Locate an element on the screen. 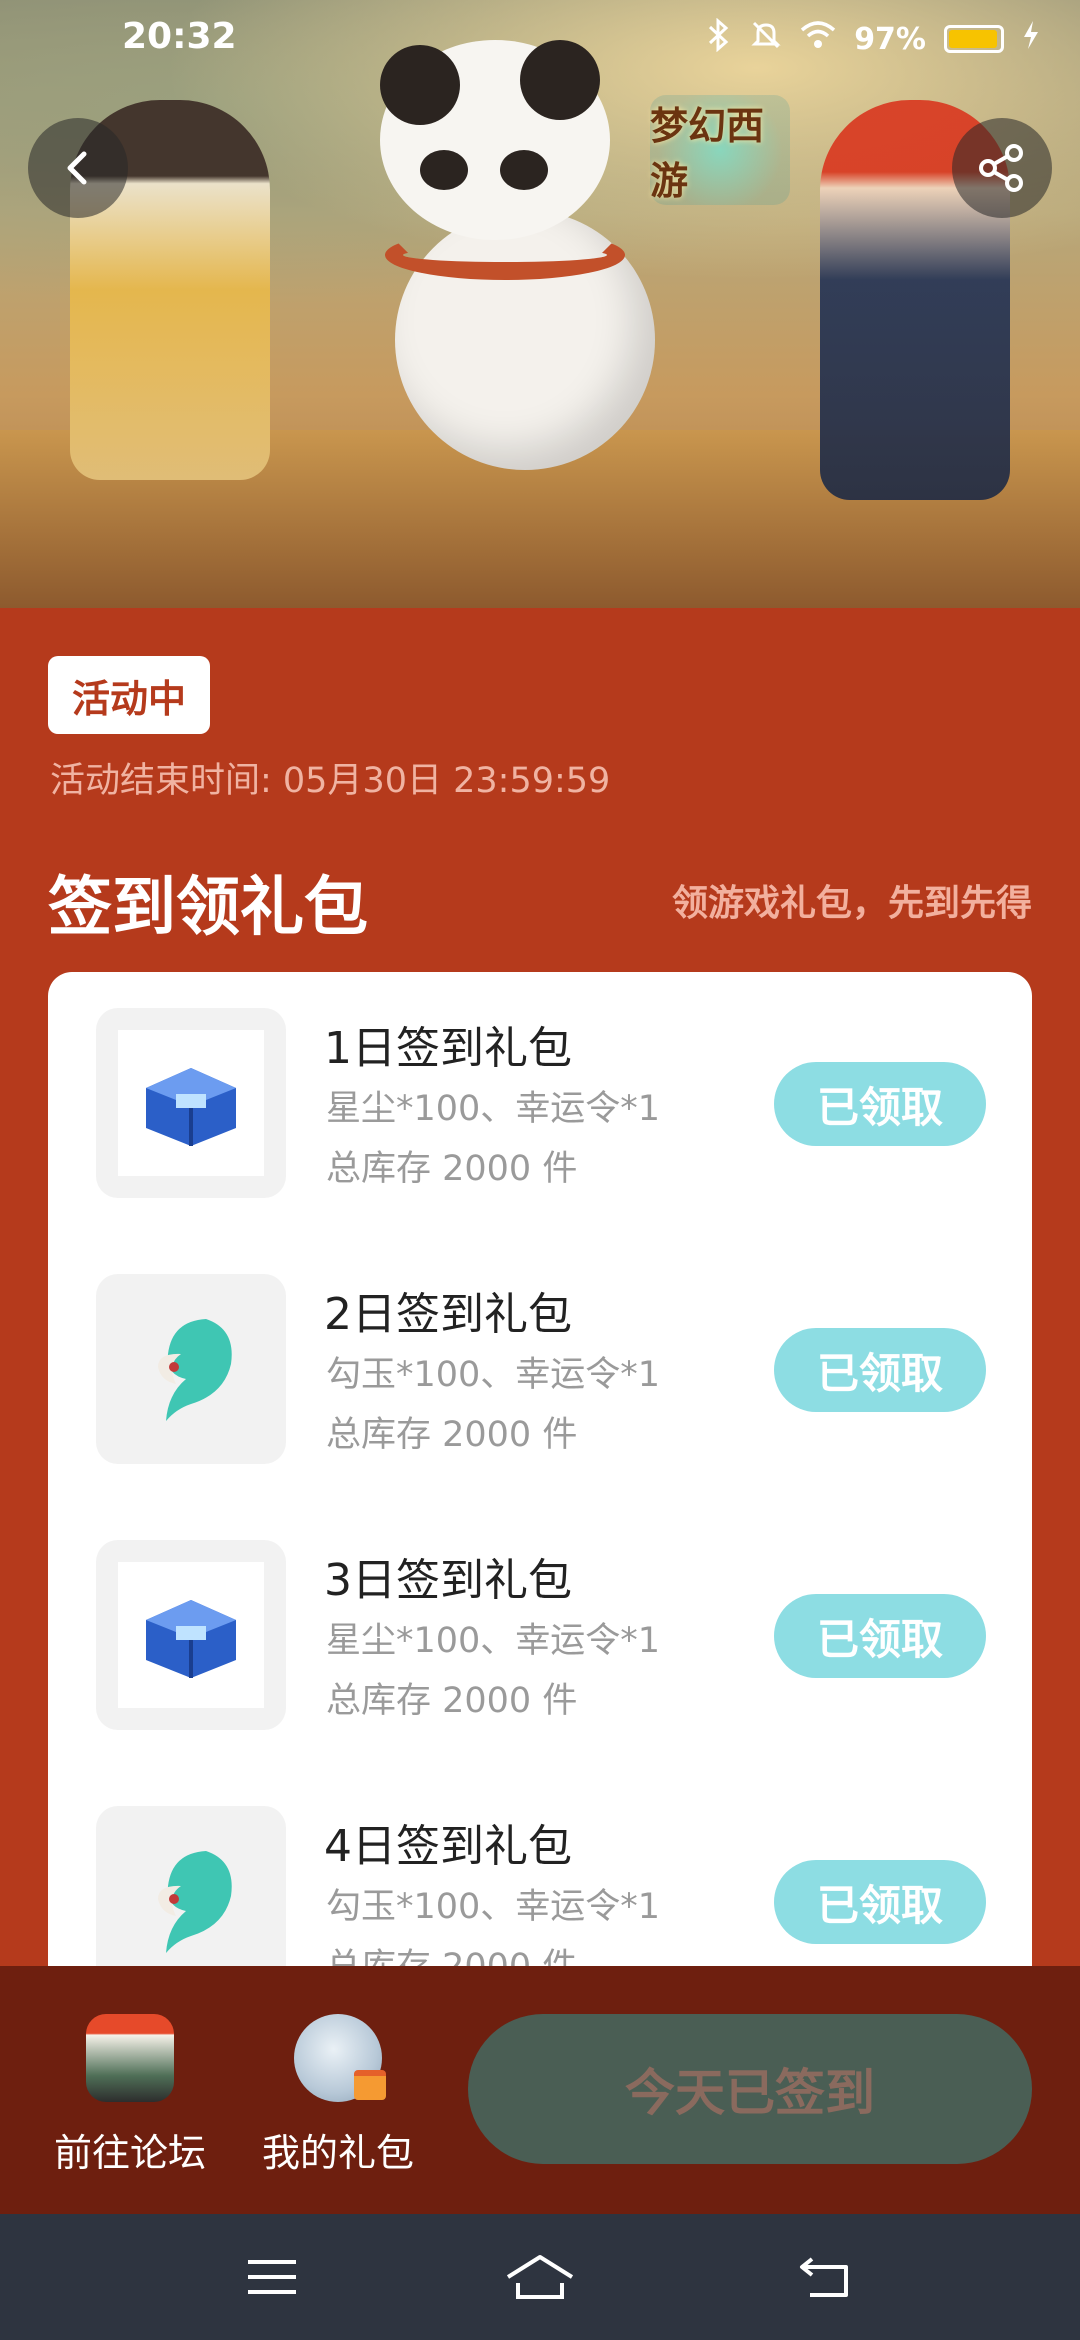 The height and width of the screenshot is (2340, 1080). gift-item-day1: 1日签到礼包 星尘*100、幸运令*1 总库存 2000 件 已领取 is located at coordinates (540, 1085).